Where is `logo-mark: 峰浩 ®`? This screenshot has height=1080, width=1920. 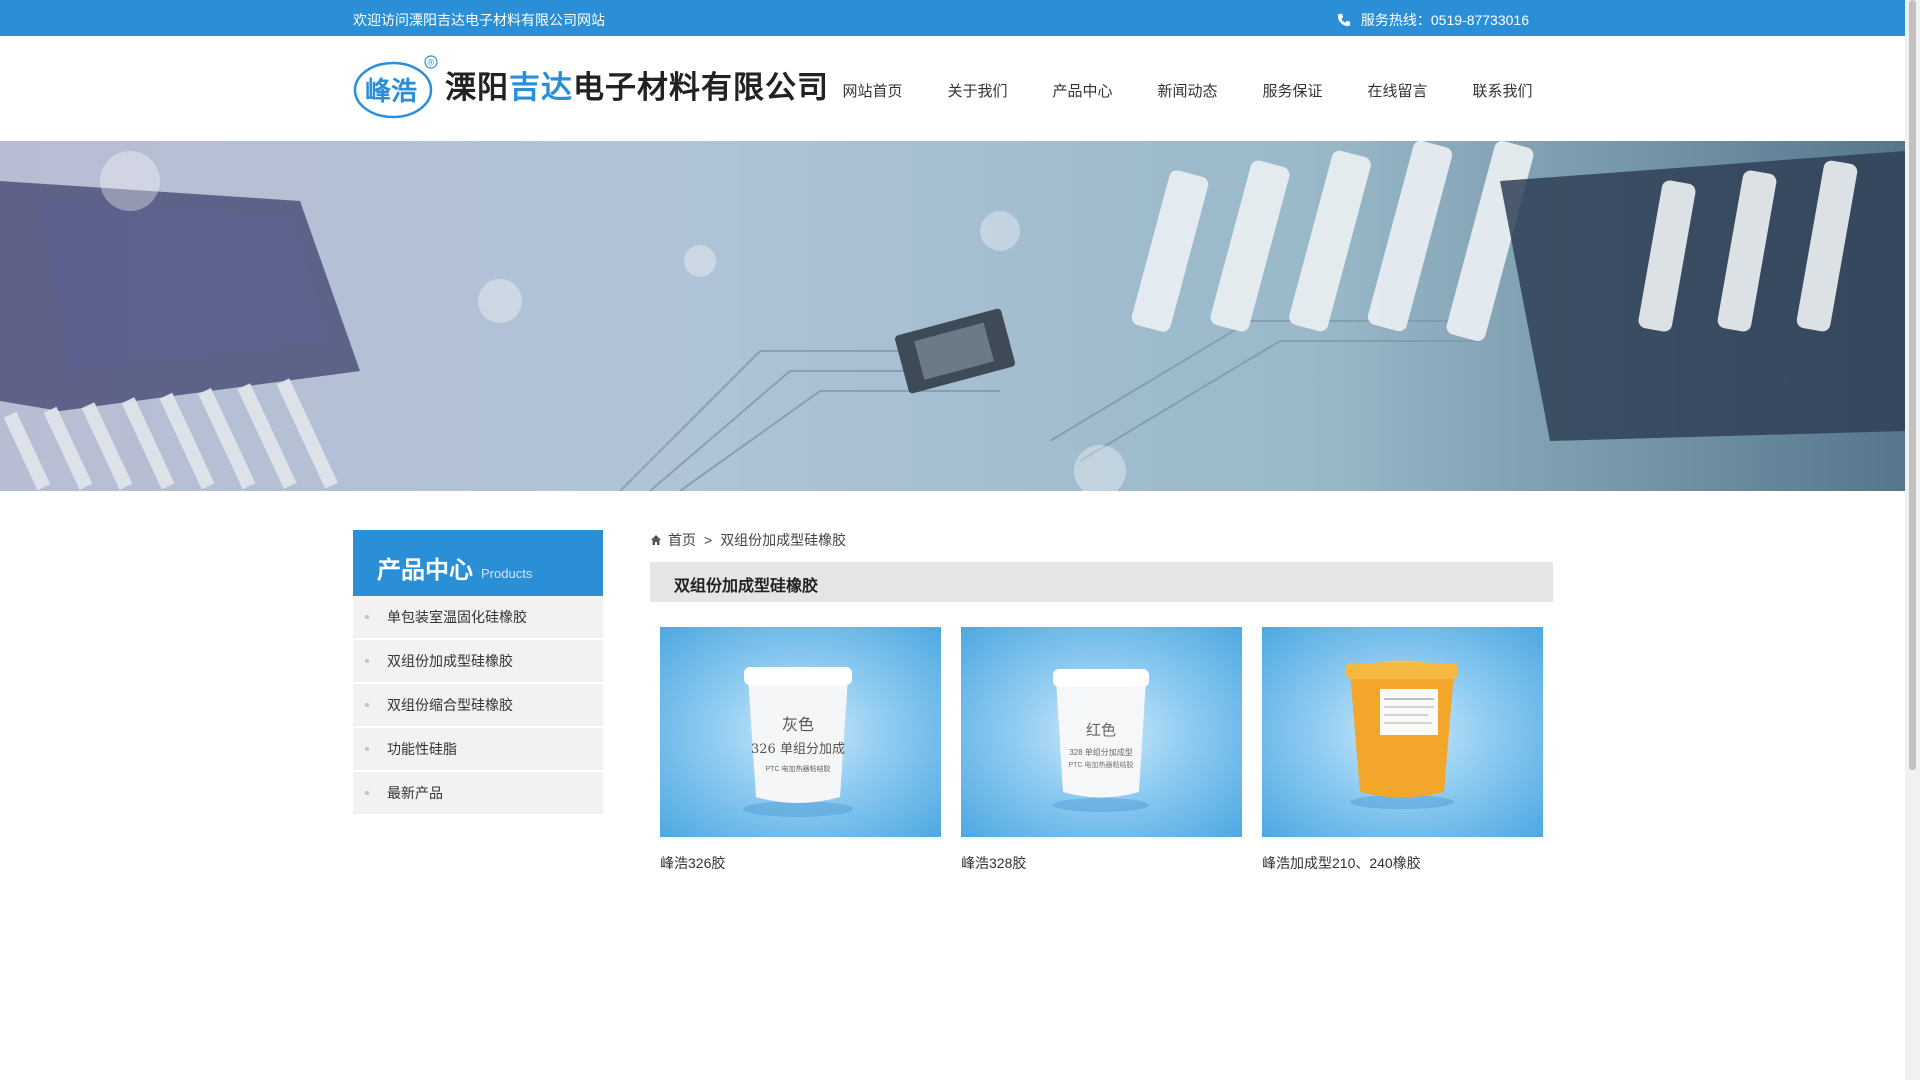
logo-mark: 峰浩 ® is located at coordinates (395, 86).